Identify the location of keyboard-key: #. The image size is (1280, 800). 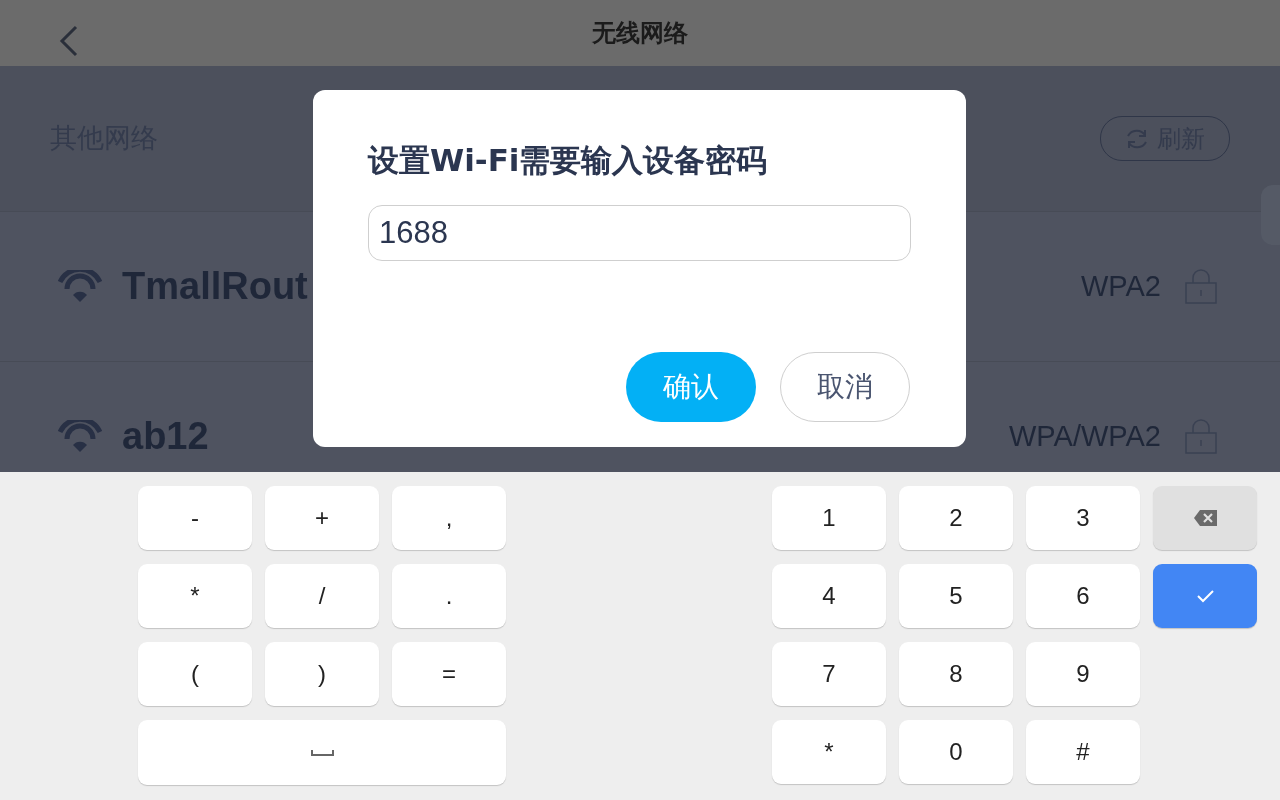
(1083, 752).